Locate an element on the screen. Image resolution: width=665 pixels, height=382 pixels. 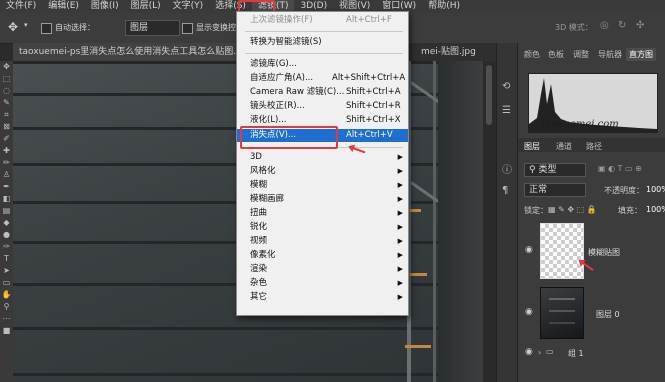
menu-help: 帮助(H) is located at coordinates (444, 6).